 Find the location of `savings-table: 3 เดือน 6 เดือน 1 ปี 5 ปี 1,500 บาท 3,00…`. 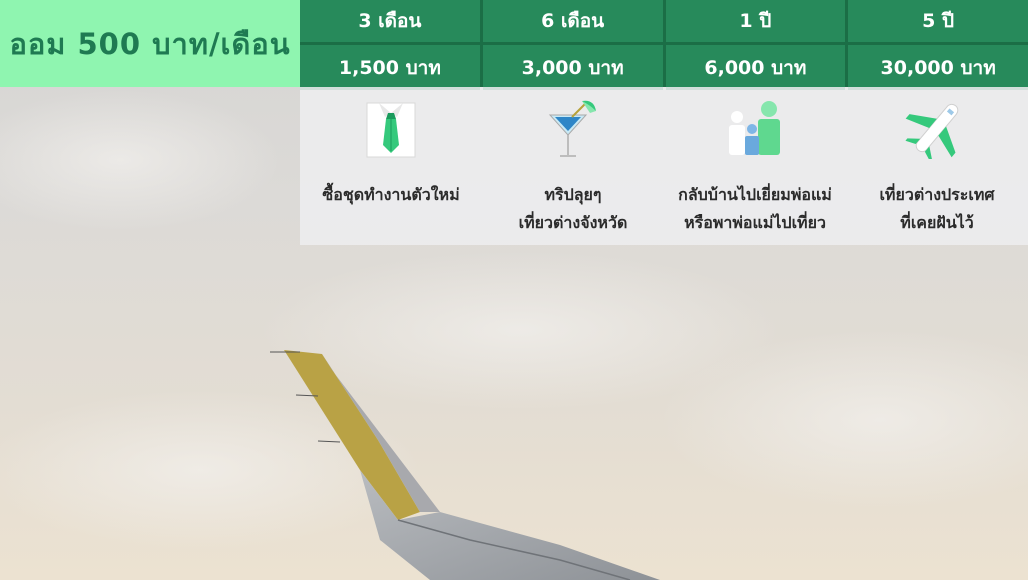

savings-table: 3 เดือน 6 เดือน 1 ปี 5 ปี 1,500 บาท 3,00… is located at coordinates (664, 45).